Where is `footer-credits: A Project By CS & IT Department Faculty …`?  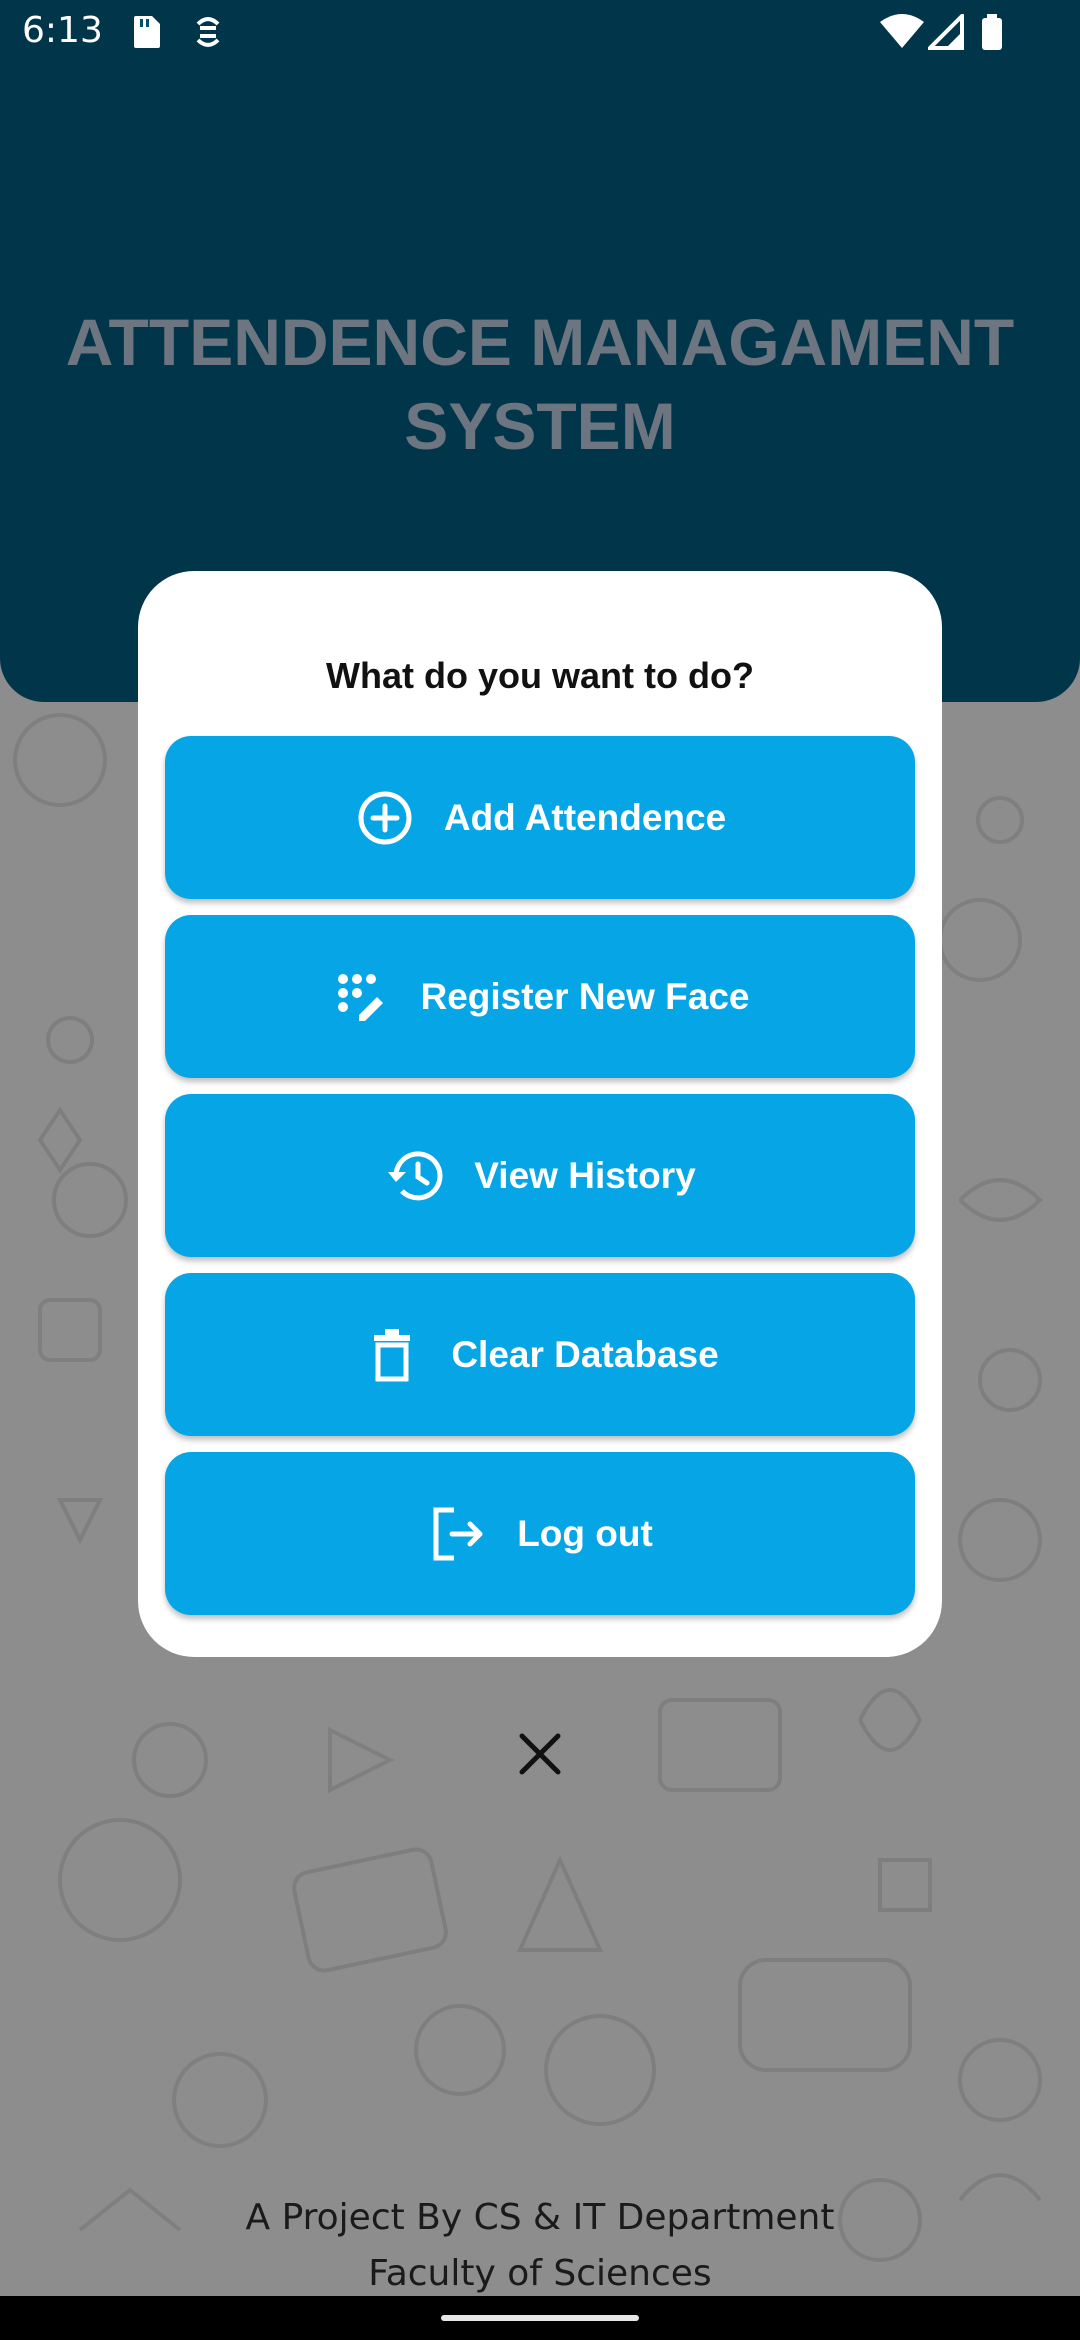 footer-credits: A Project By CS & IT Department Faculty … is located at coordinates (540, 2246).